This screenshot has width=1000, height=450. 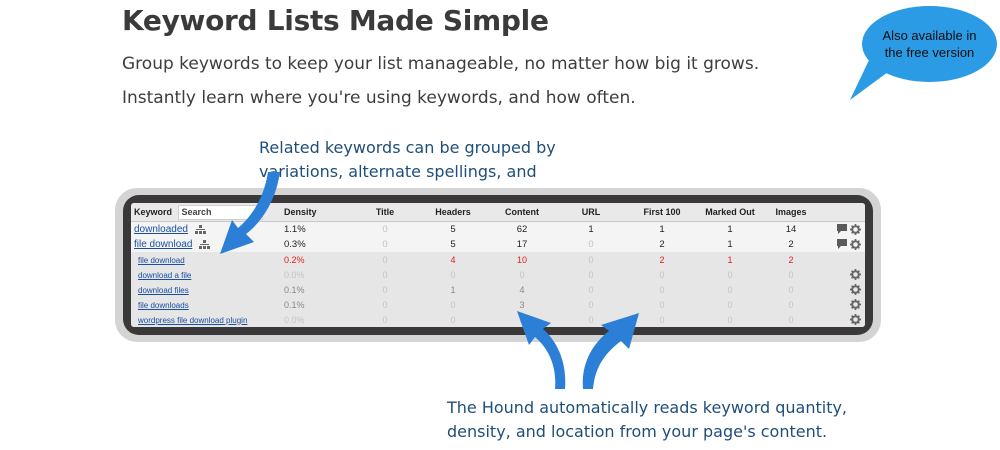 What do you see at coordinates (317, 229) in the screenshot?
I see `density-cell: 1.1%` at bounding box center [317, 229].